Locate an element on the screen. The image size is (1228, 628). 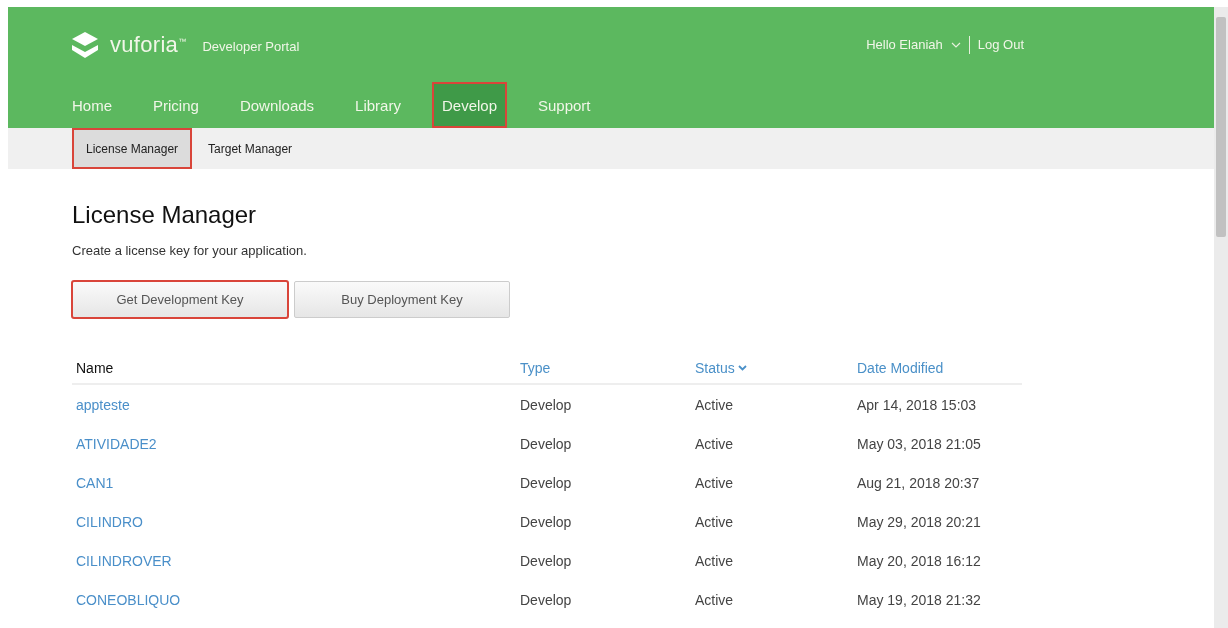
scrollbar-thumb is located at coordinates (1221, 127).